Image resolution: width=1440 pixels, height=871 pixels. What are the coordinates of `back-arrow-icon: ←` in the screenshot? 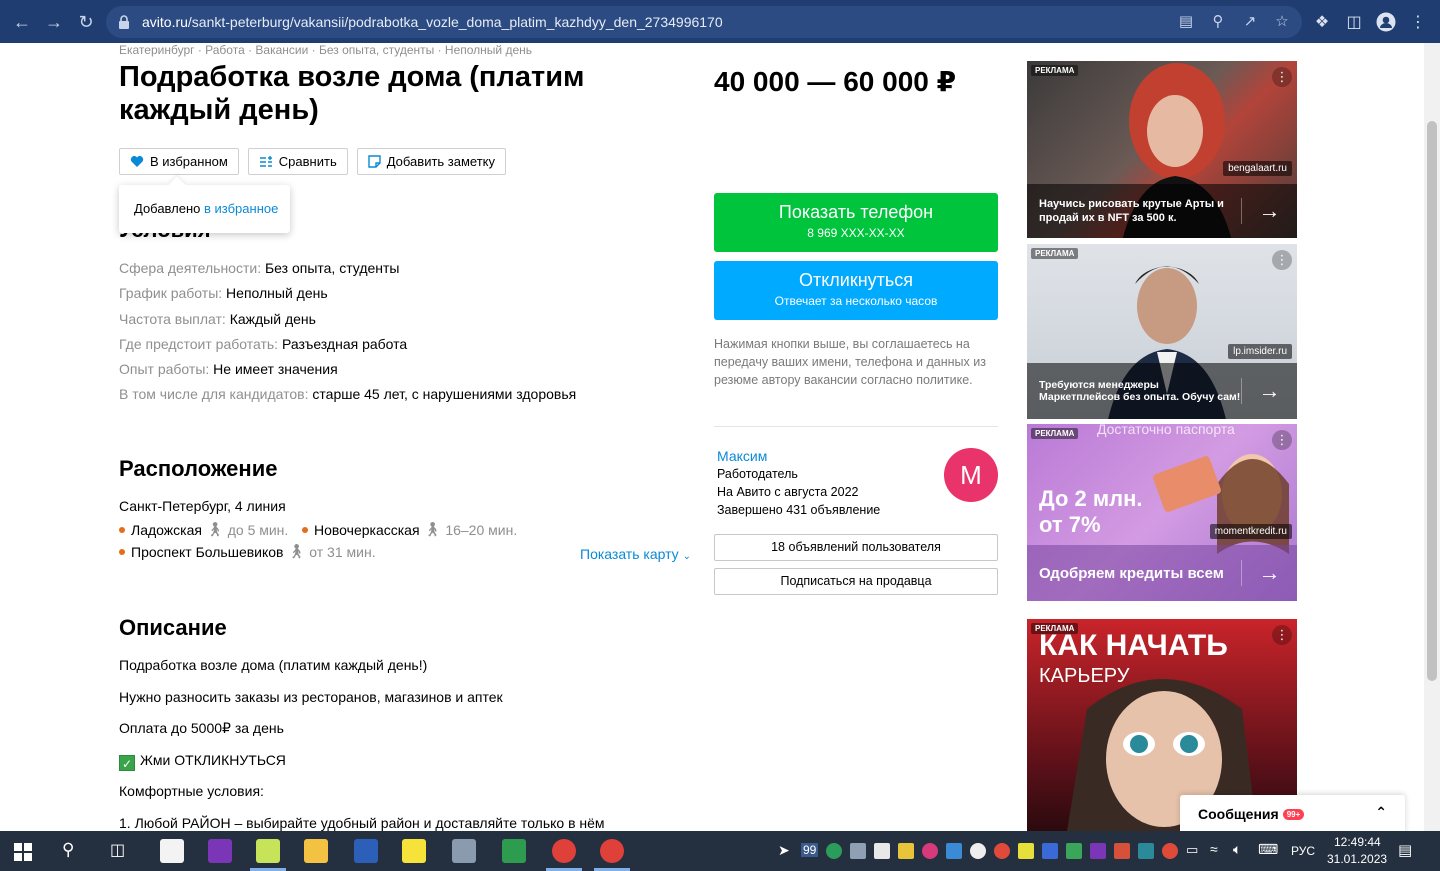 It's located at (22, 22).